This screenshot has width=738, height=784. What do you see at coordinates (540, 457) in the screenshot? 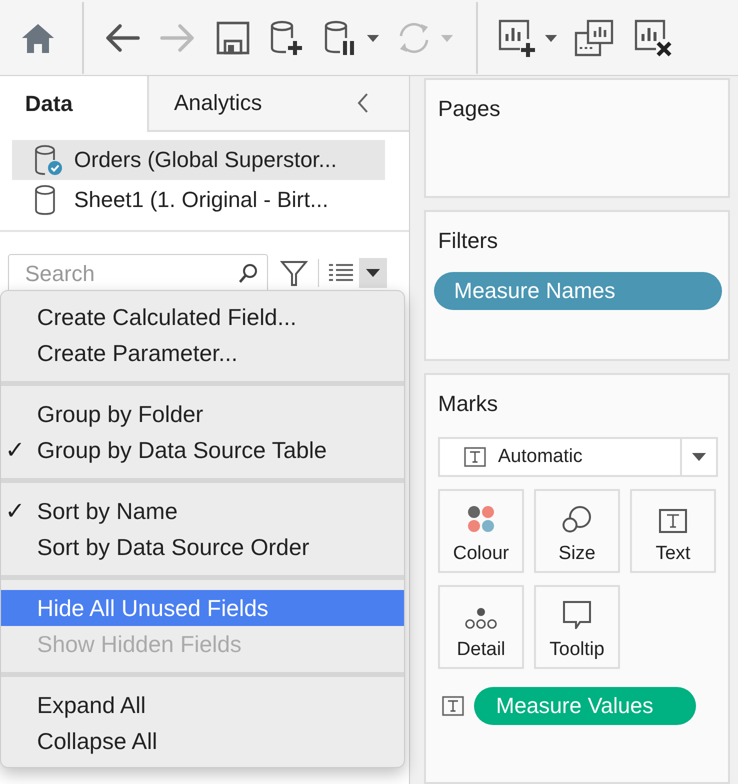
I see `mark-type-label: Automatic` at bounding box center [540, 457].